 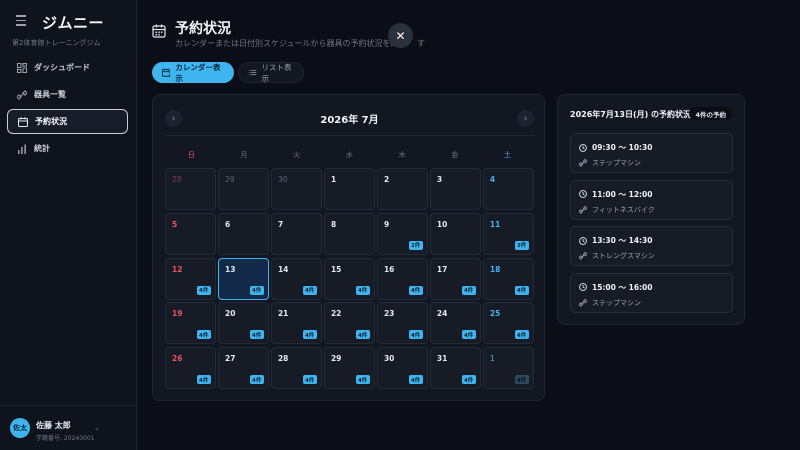 What do you see at coordinates (349, 278) in the screenshot?
I see `calendar-day: 15 4件` at bounding box center [349, 278].